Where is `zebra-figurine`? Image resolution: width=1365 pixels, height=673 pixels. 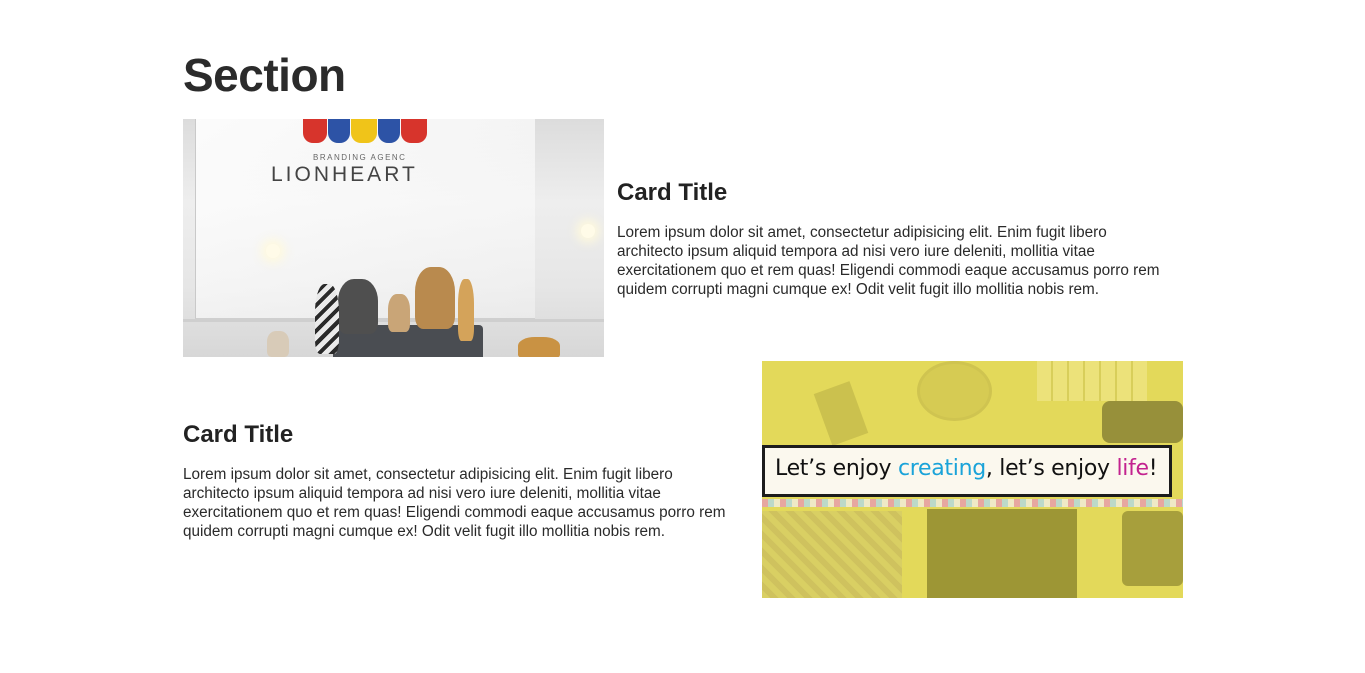 zebra-figurine is located at coordinates (327, 319).